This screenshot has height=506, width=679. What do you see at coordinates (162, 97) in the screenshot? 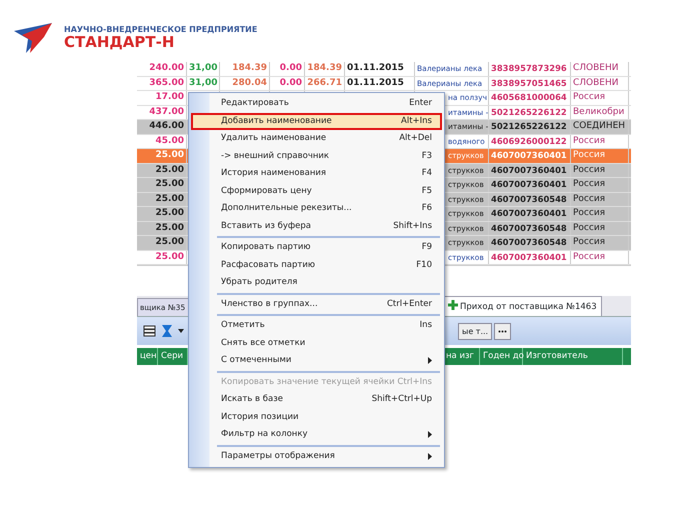
I see `table-cell: 17.00` at bounding box center [162, 97].